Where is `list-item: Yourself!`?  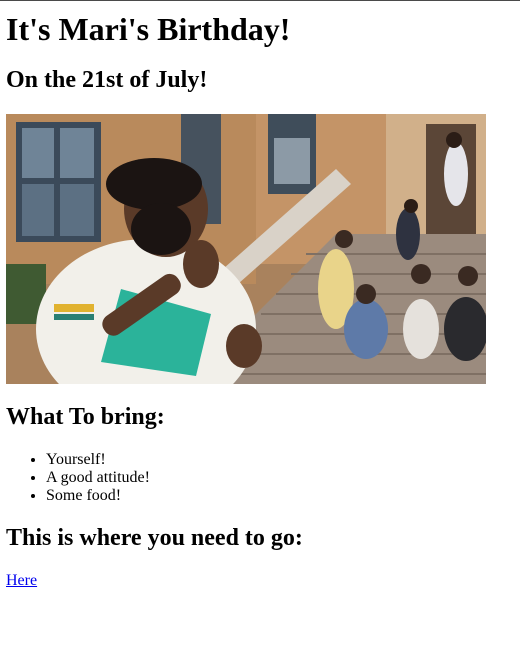
list-item: Yourself! is located at coordinates (98, 460).